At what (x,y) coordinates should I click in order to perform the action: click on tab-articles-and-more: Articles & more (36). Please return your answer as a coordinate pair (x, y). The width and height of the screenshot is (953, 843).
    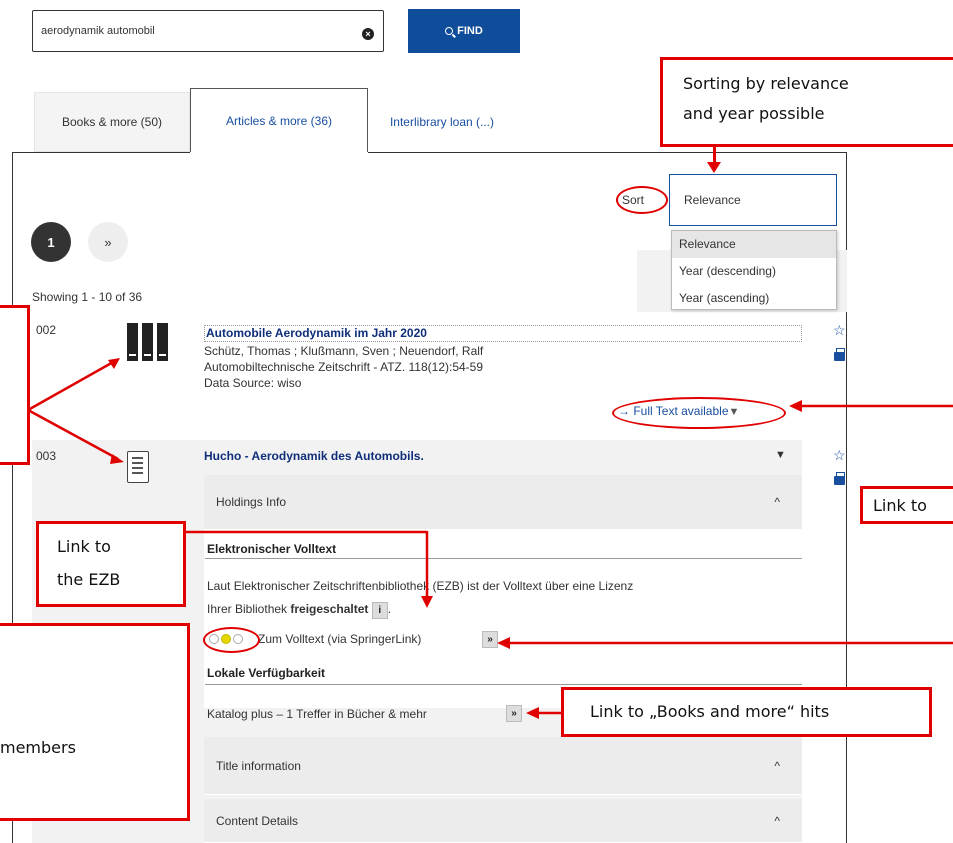
    Looking at the image, I should click on (279, 120).